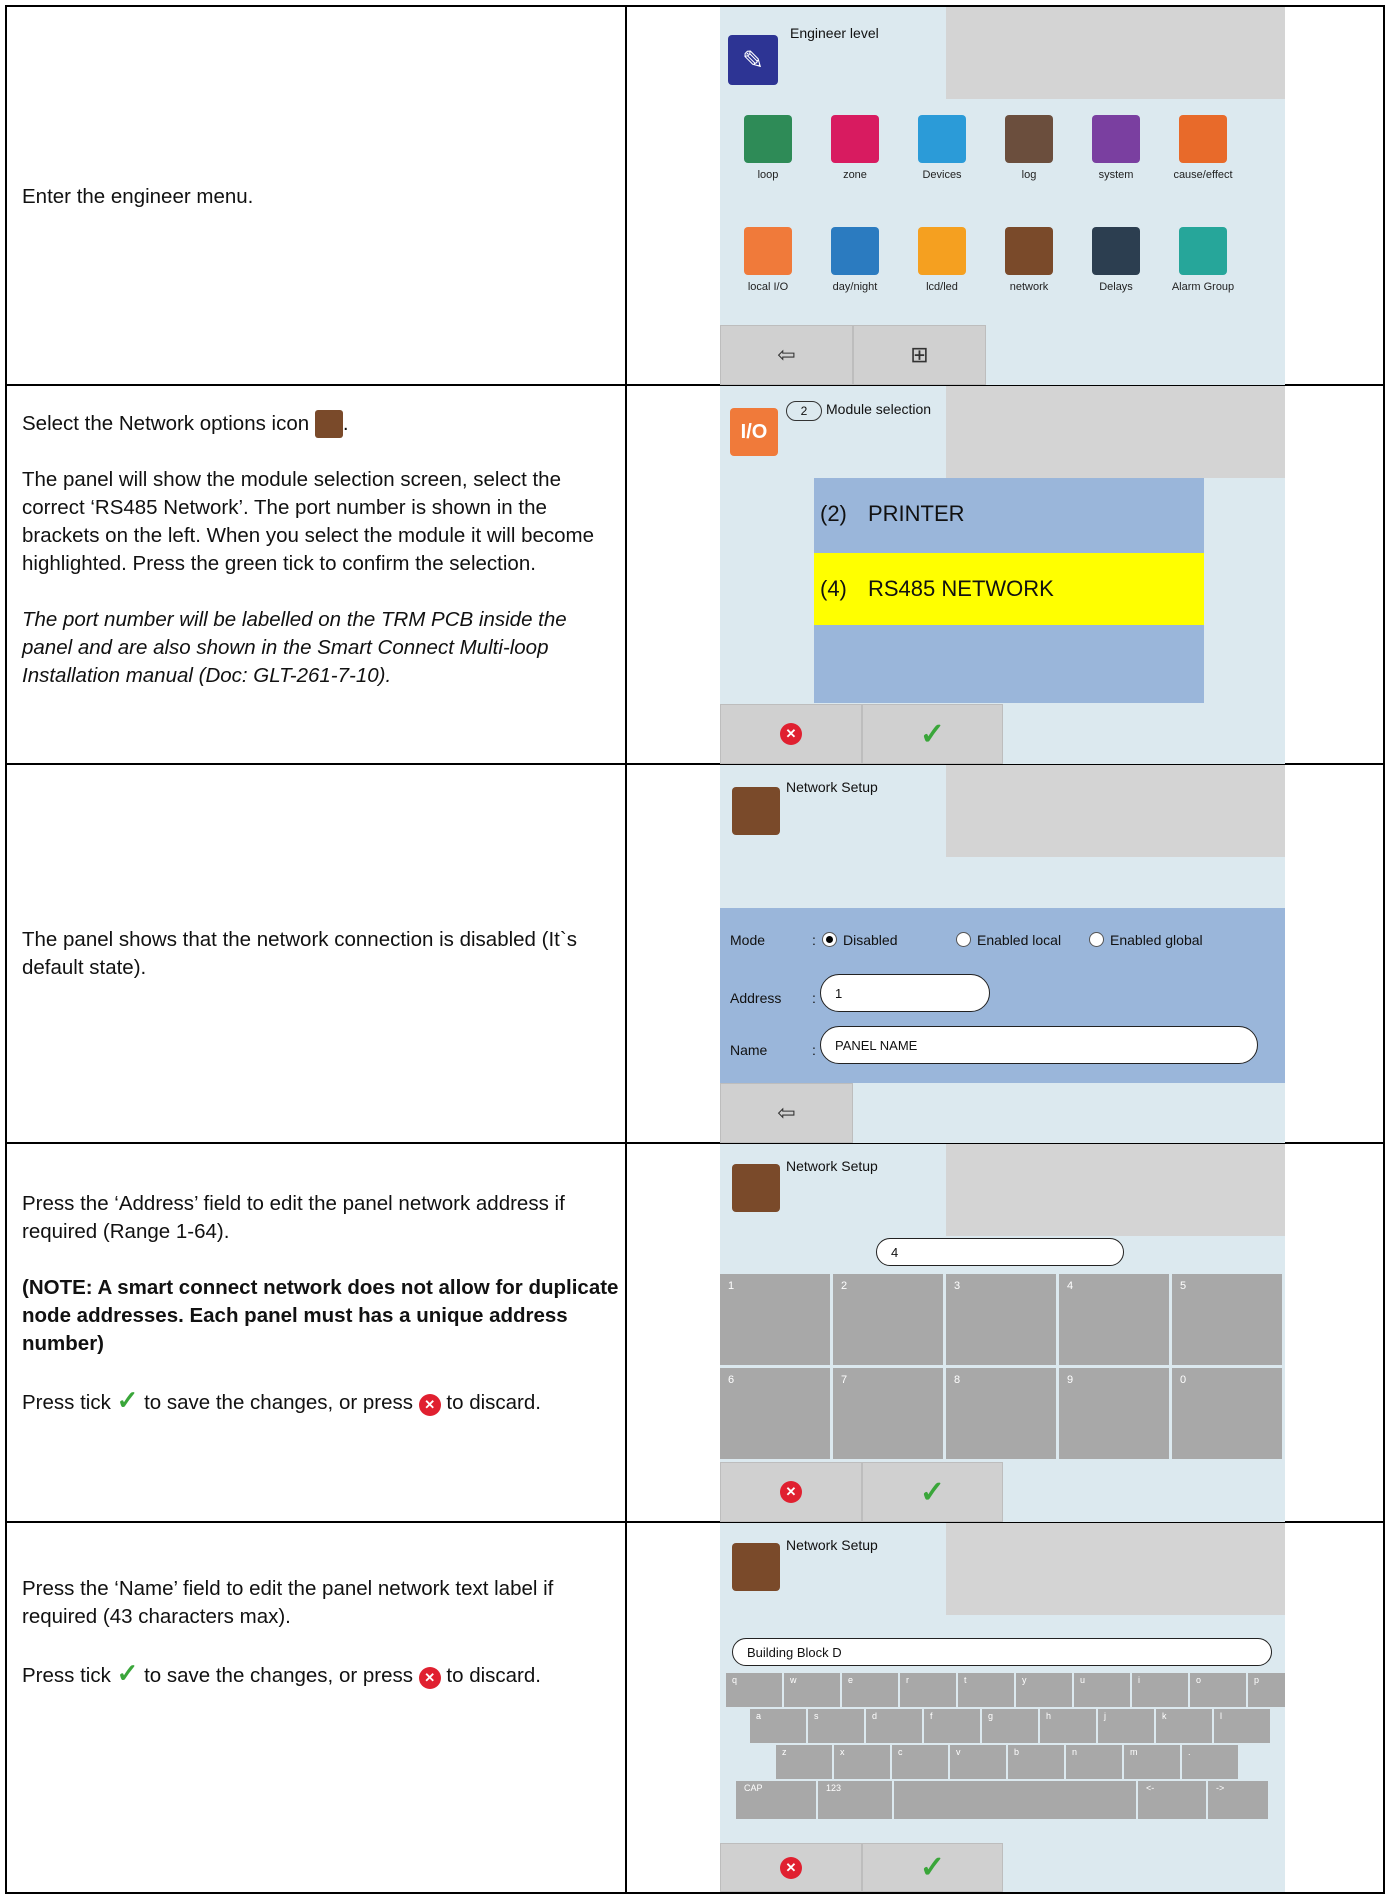 This screenshot has height=1895, width=1385. Describe the element at coordinates (1036, 1762) in the screenshot. I see `key-b: b` at that location.